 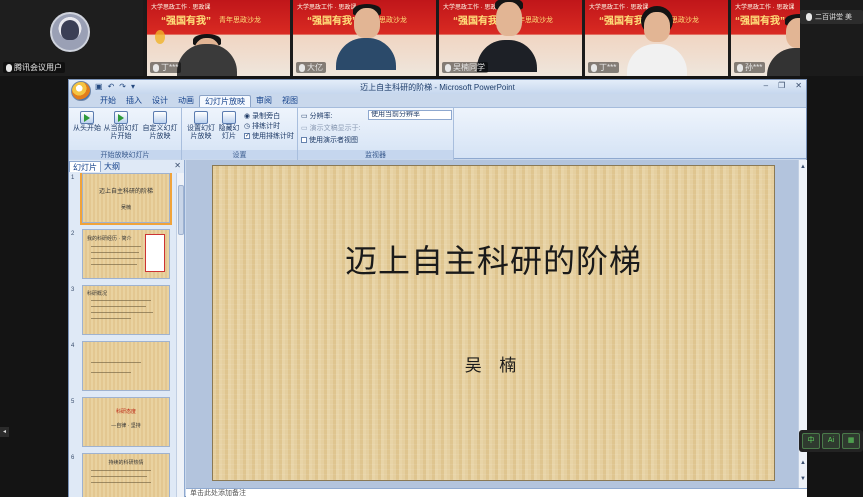 I want to click on participant-tile: 大学思政工作 · 思政课 “强国有我” 青年思政沙龙 吴楠同学, so click(x=510, y=38).